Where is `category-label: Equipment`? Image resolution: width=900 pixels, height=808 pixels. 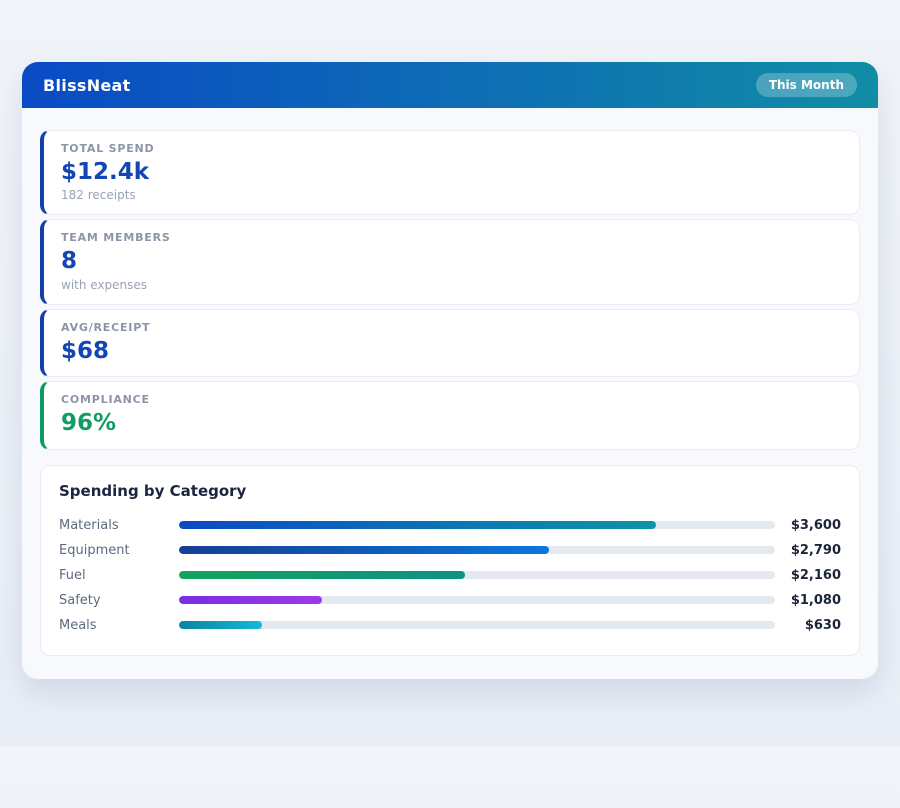 category-label: Equipment is located at coordinates (94, 550).